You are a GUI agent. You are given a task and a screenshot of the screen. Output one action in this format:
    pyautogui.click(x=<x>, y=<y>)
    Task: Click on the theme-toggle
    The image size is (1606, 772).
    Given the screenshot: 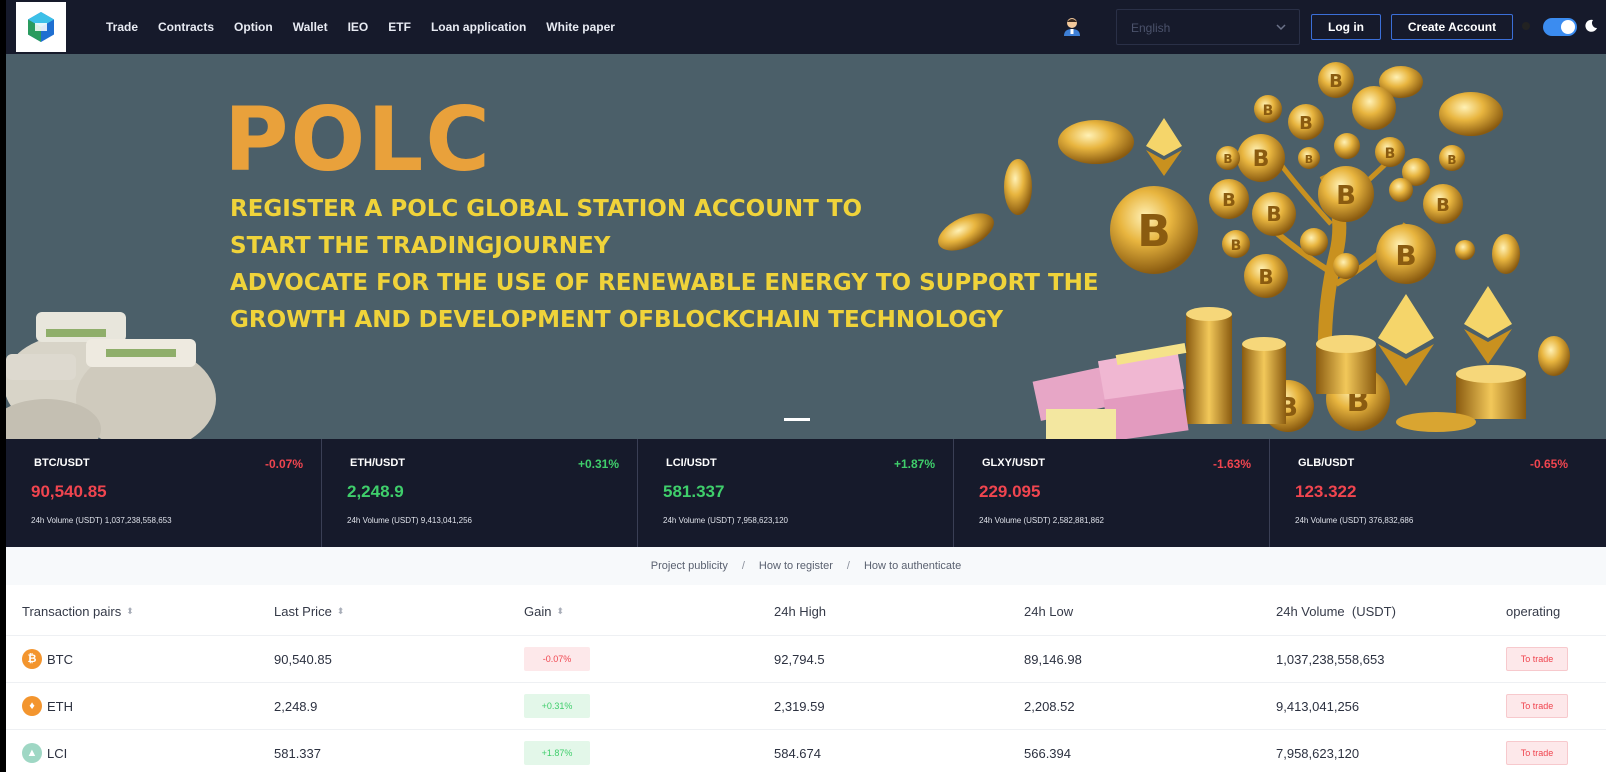 What is the action you would take?
    pyautogui.click(x=1560, y=27)
    